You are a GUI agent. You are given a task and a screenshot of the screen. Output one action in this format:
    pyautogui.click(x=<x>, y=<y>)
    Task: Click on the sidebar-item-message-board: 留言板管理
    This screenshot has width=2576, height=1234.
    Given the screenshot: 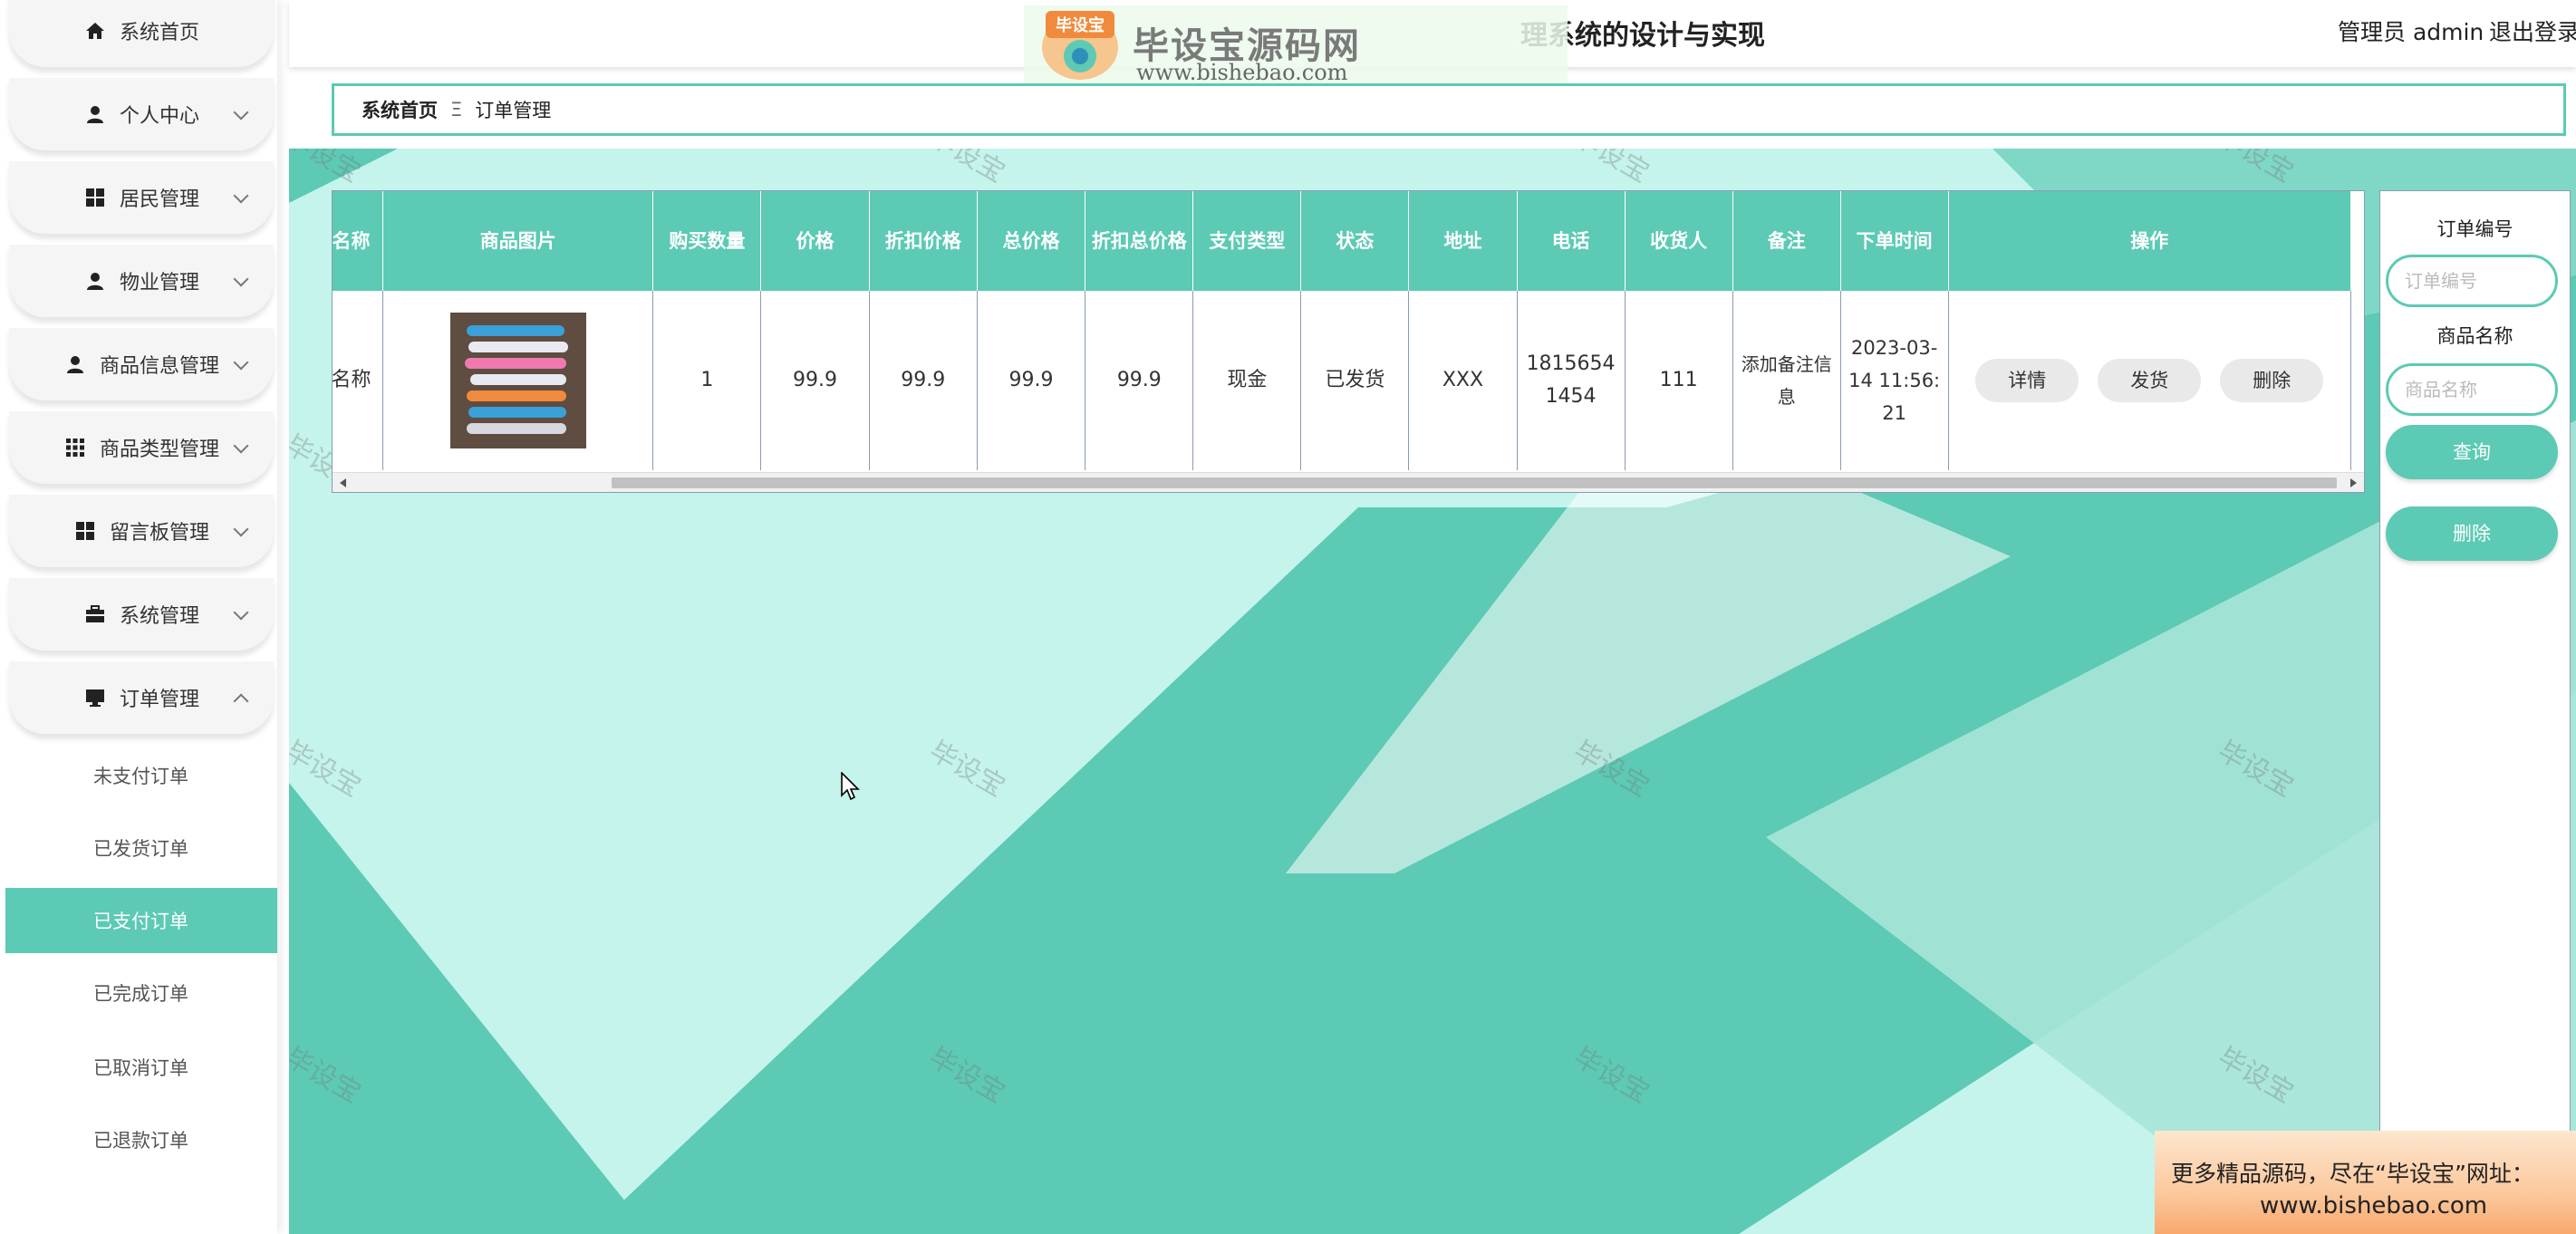 What is the action you would take?
    pyautogui.click(x=141, y=531)
    